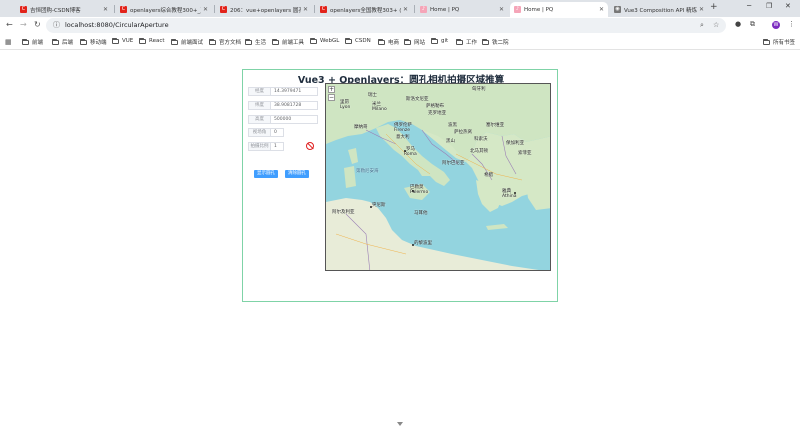 Image resolution: width=800 pixels, height=430 pixels. I want to click on map-label: 意大利, so click(403, 137).